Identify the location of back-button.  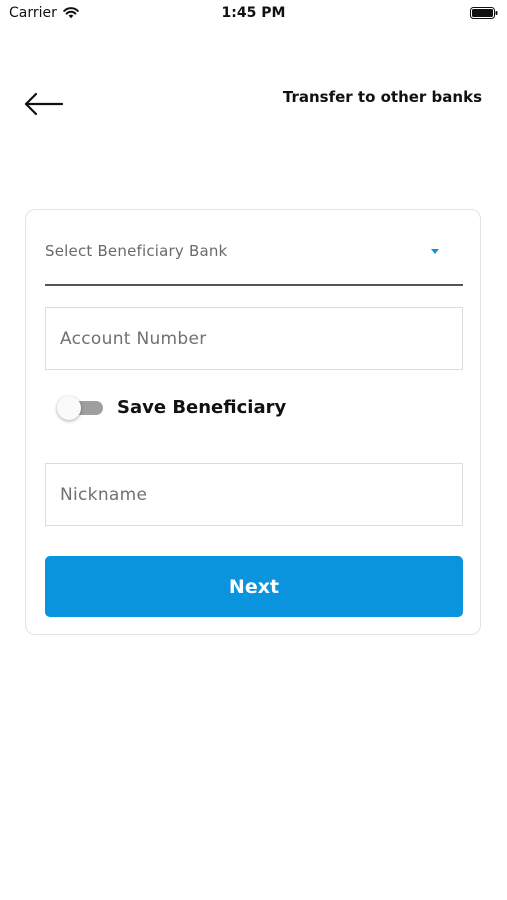
(44, 104).